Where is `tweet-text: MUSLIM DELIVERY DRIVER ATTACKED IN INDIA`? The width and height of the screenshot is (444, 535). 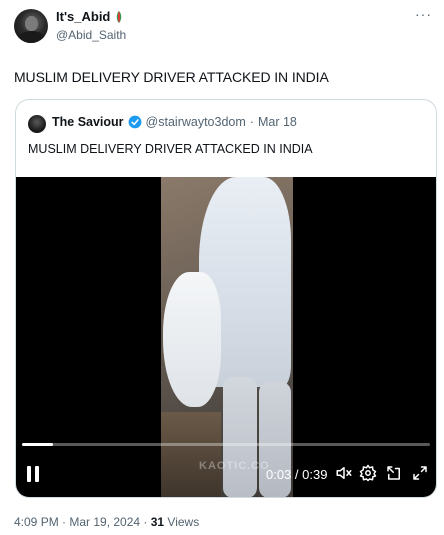
tweet-text: MUSLIM DELIVERY DRIVER ATTACKED IN INDIA is located at coordinates (171, 77).